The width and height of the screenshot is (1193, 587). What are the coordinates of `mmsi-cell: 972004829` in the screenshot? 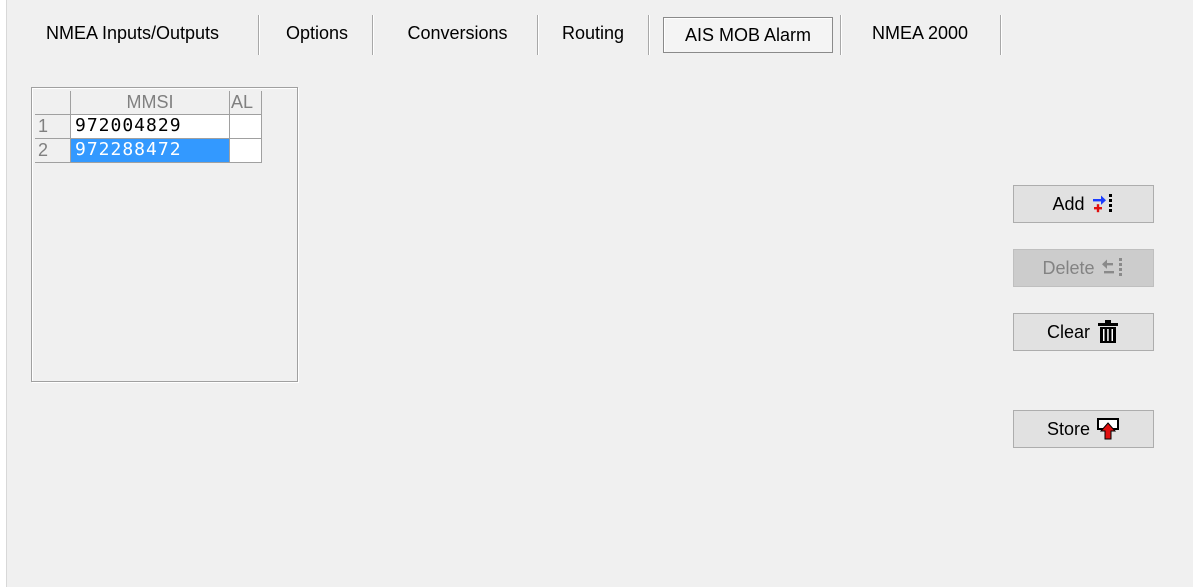 It's located at (150, 127).